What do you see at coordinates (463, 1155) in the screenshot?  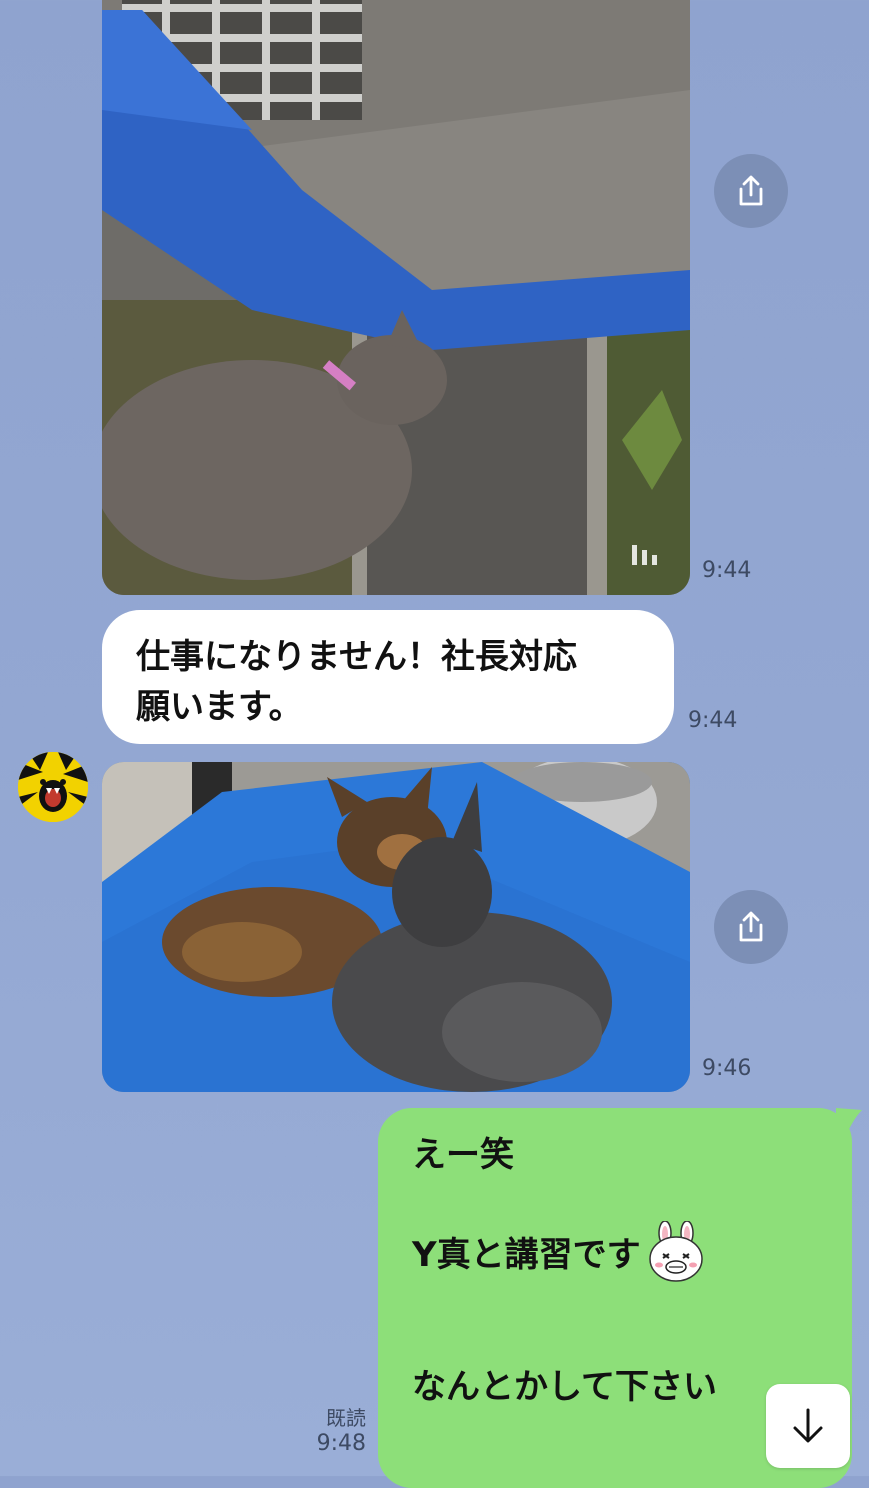 I see `message-text-line: えー笑` at bounding box center [463, 1155].